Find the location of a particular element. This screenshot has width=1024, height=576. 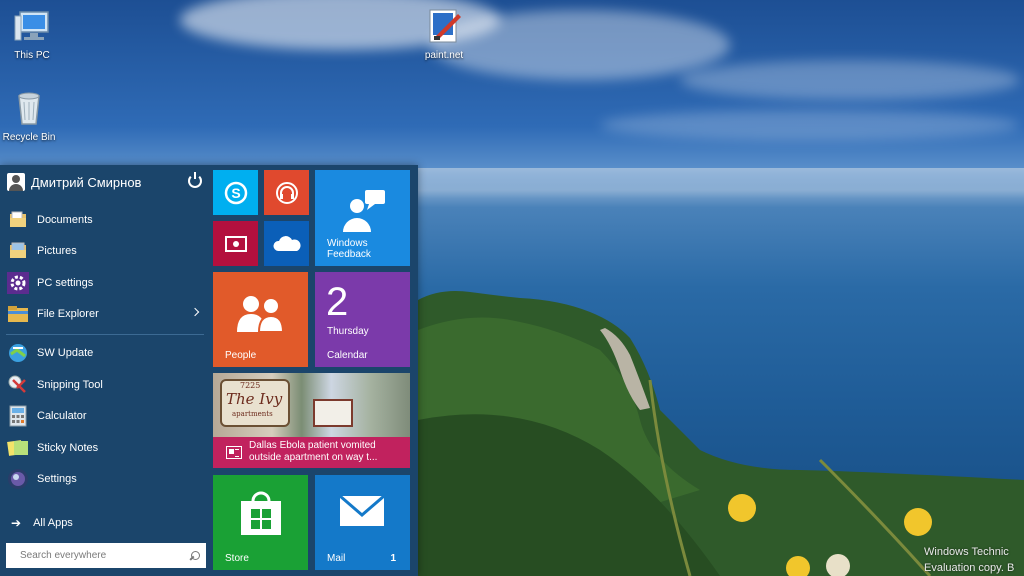

tile-label-line-2: Feedback is located at coordinates (349, 254).